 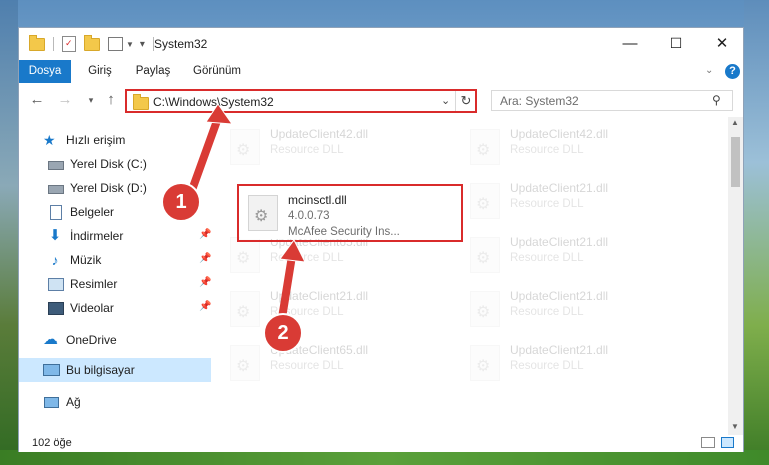 I want to click on annotation-arrows, so click(x=247, y=212).